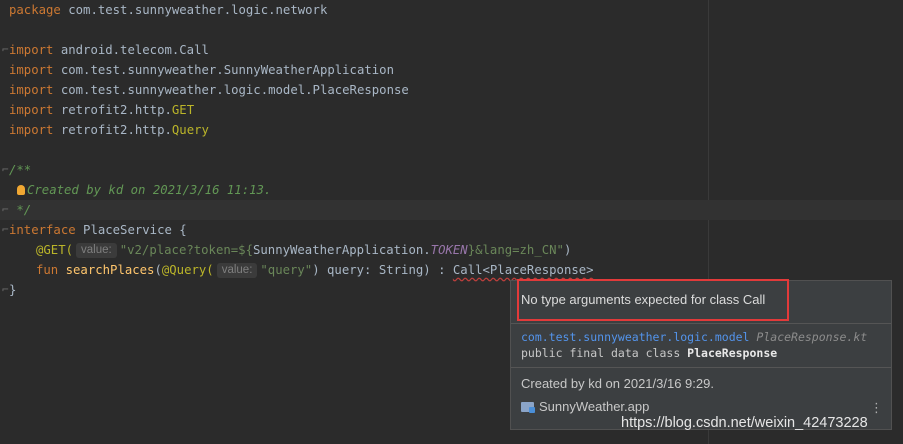 This screenshot has height=444, width=903. Describe the element at coordinates (617, 383) in the screenshot. I see `doc-created-text: Created by kd on 2021/3/16 9:29.` at that location.